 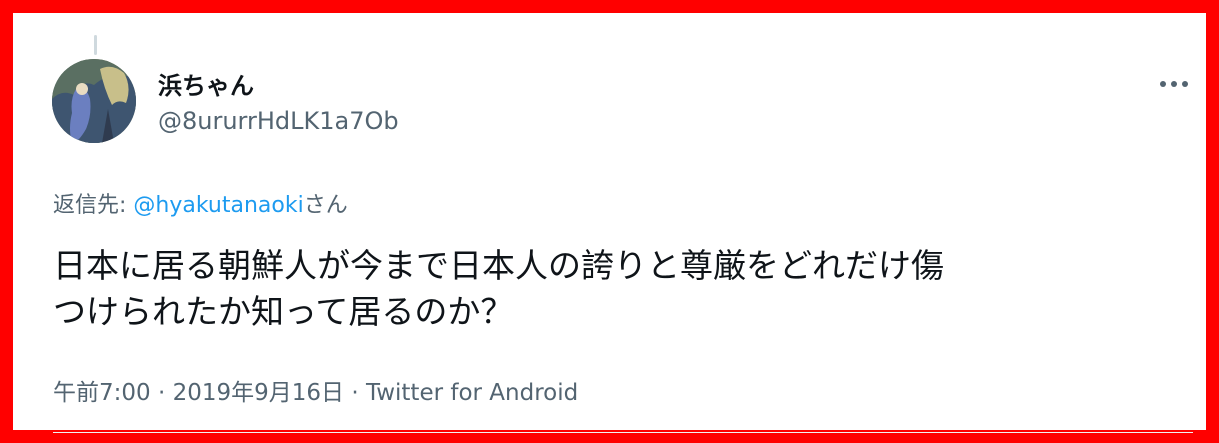 What do you see at coordinates (623, 432) in the screenshot?
I see `divider` at bounding box center [623, 432].